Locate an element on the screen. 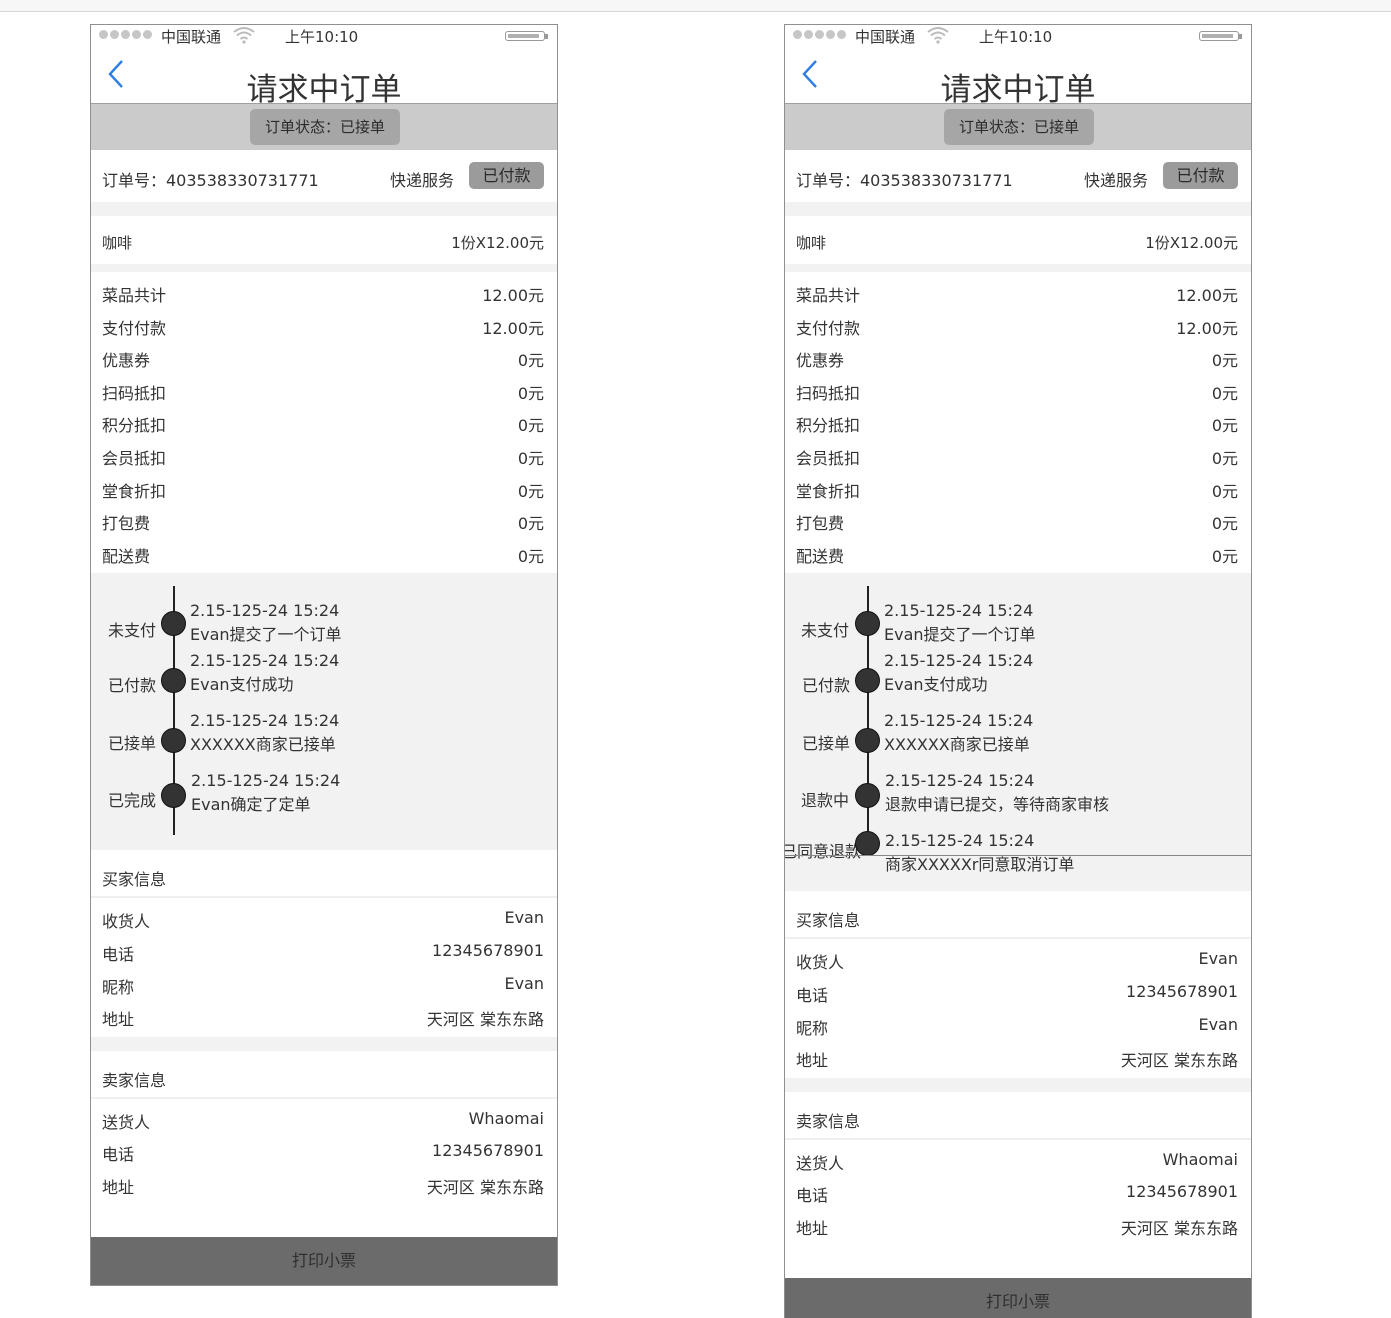  fee-label: 打包费 is located at coordinates (126, 524).